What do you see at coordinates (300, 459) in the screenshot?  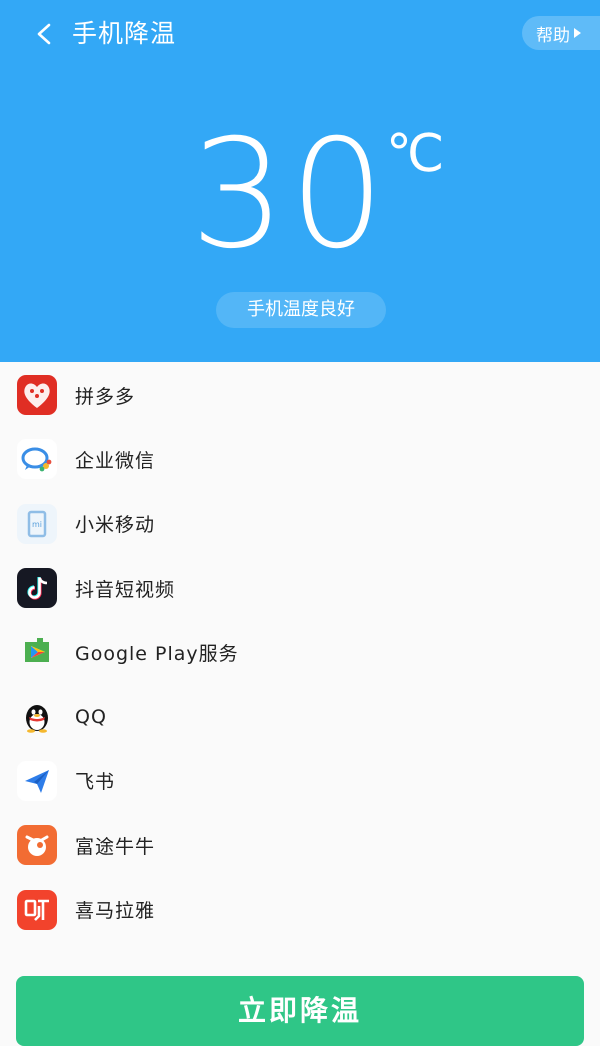 I see `list-item: 企业微信` at bounding box center [300, 459].